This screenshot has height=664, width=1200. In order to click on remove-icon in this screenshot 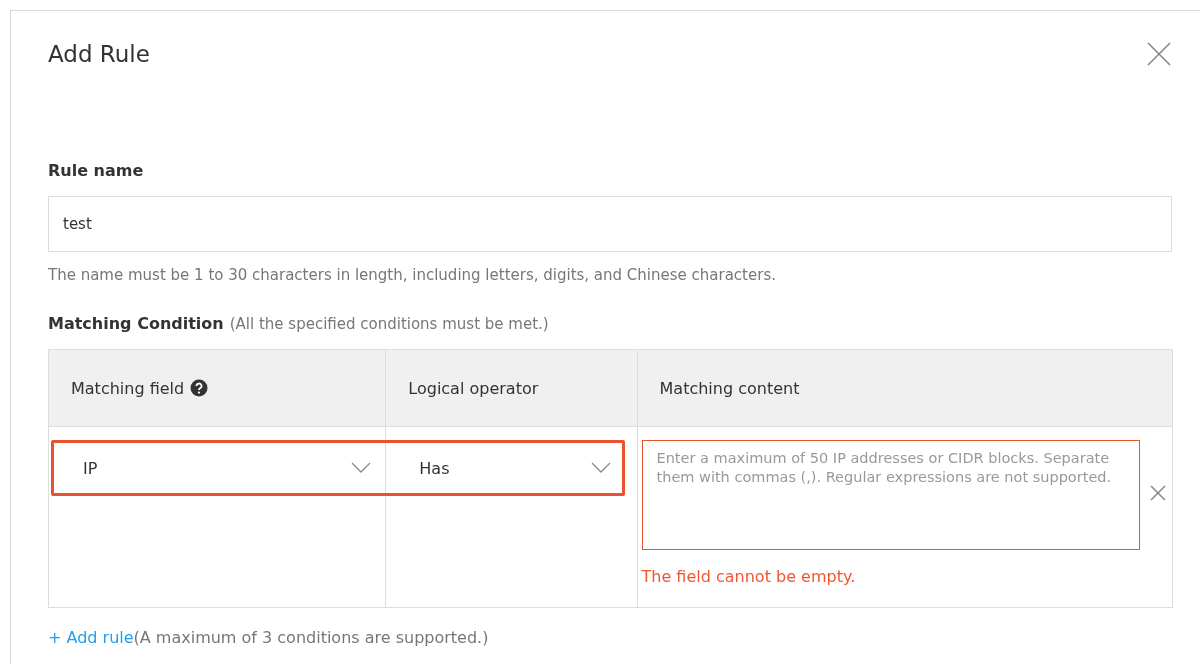, I will do `click(1157, 493)`.